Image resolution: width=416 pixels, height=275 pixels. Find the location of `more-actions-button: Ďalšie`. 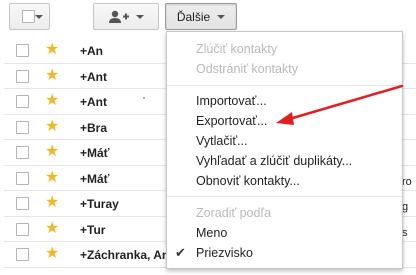

more-actions-button: Ďalšie is located at coordinates (201, 16).